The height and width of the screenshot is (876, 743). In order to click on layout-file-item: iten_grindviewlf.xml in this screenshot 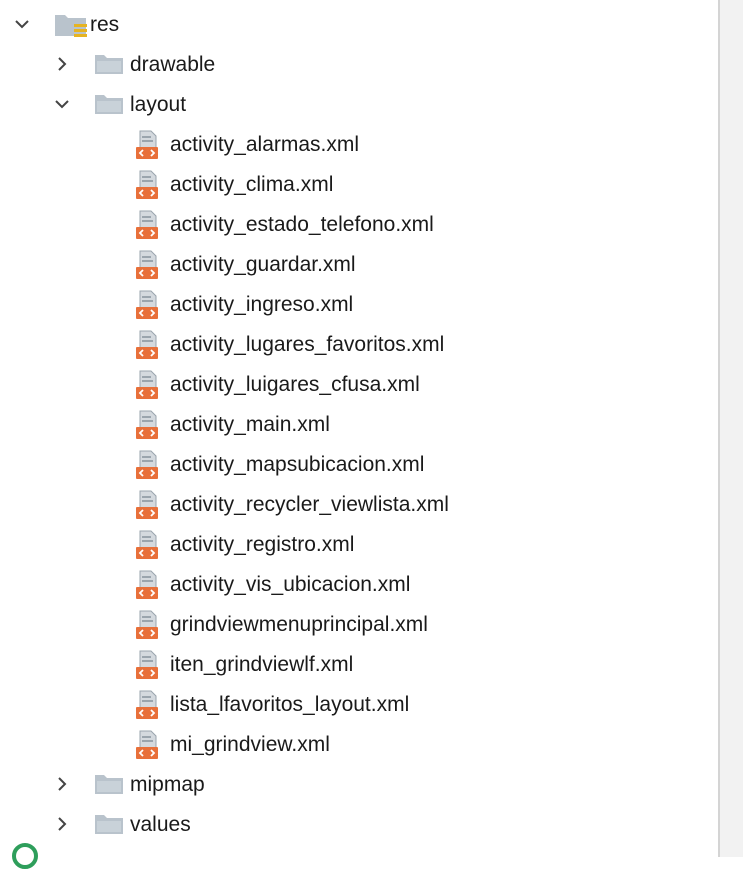, I will do `click(300, 664)`.